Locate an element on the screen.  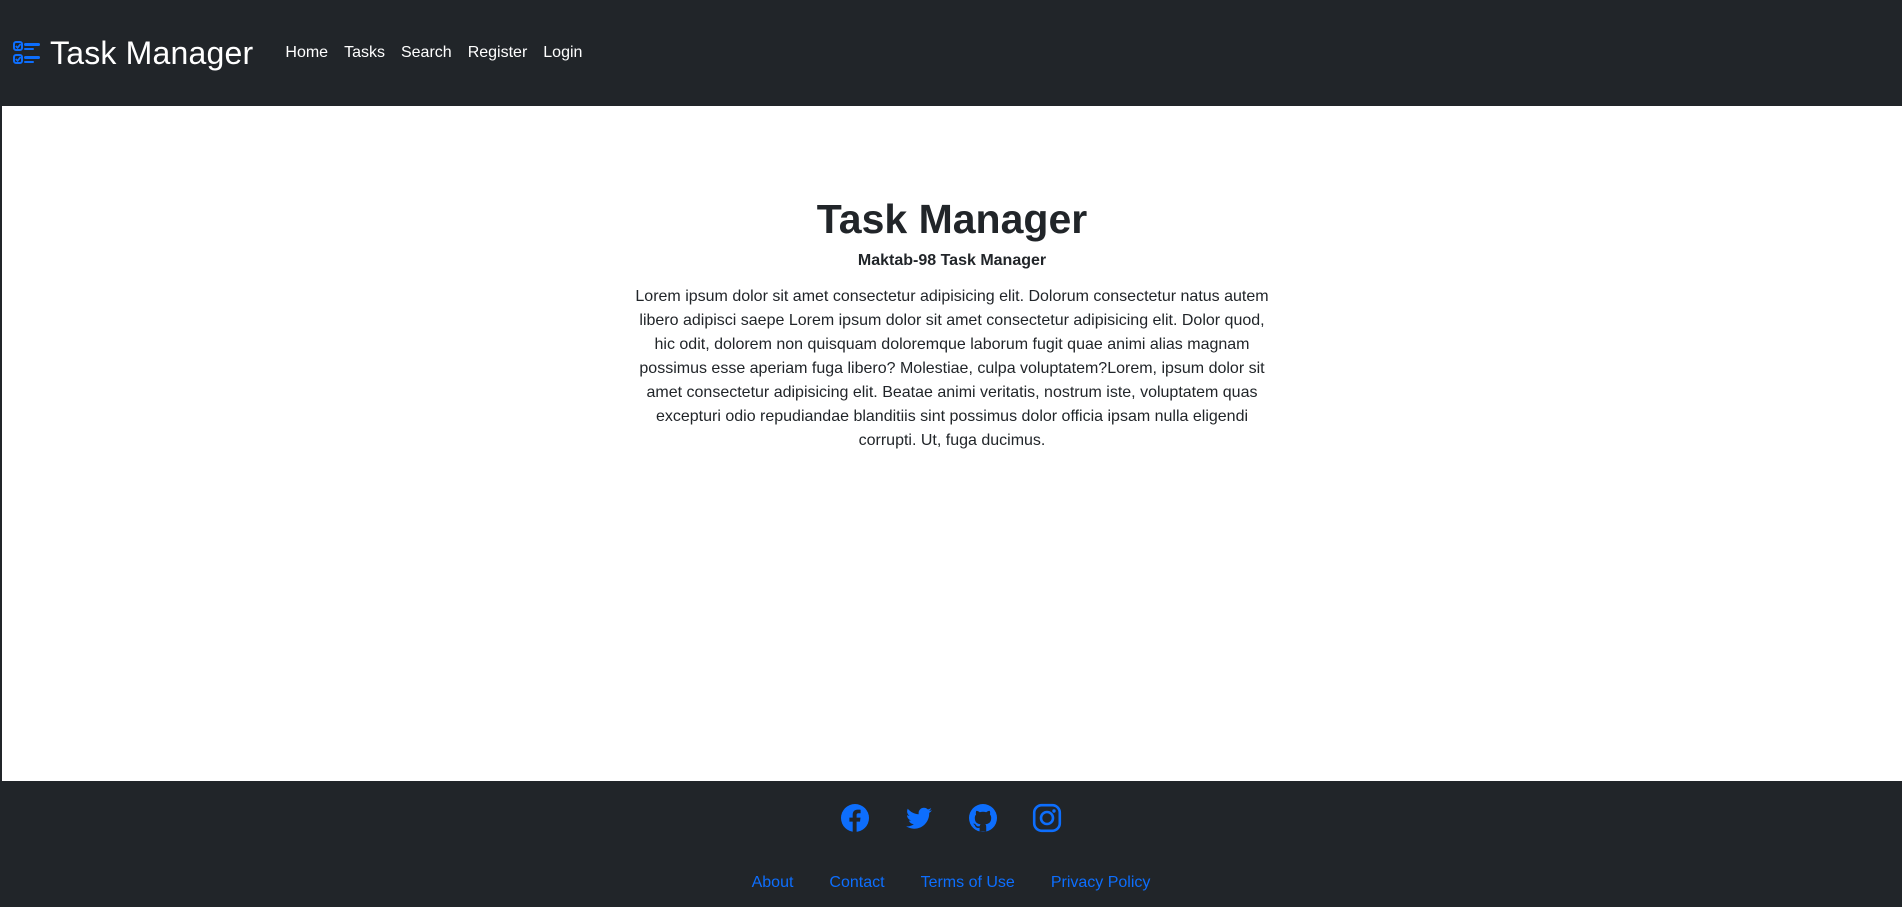
nav-link-login: Login is located at coordinates (562, 53).